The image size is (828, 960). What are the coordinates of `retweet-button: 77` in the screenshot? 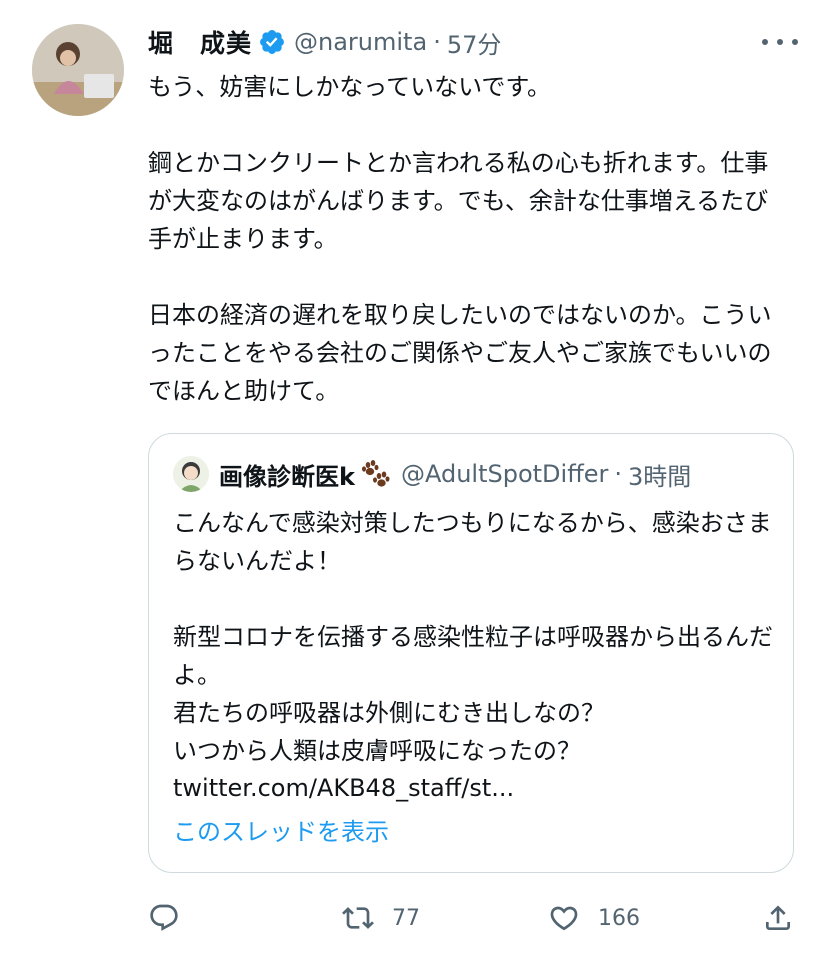 It's located at (381, 918).